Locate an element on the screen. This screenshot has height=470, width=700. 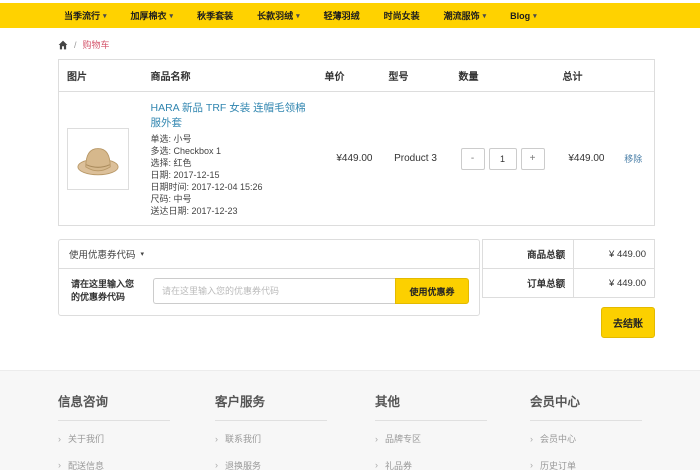
breadcrumb: / 购物车 is located at coordinates (379, 44).